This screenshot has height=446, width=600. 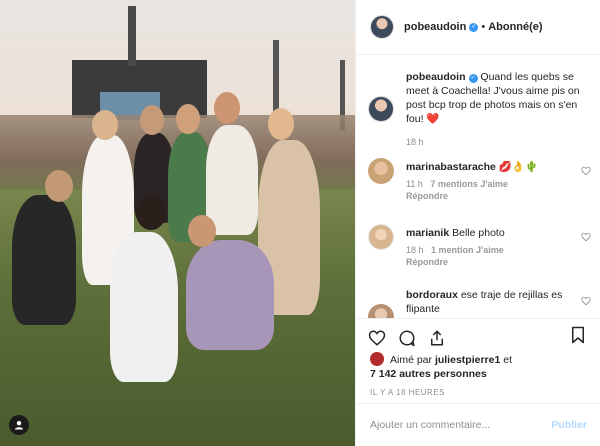 I want to click on comment-time: 11 h, so click(x=414, y=184).